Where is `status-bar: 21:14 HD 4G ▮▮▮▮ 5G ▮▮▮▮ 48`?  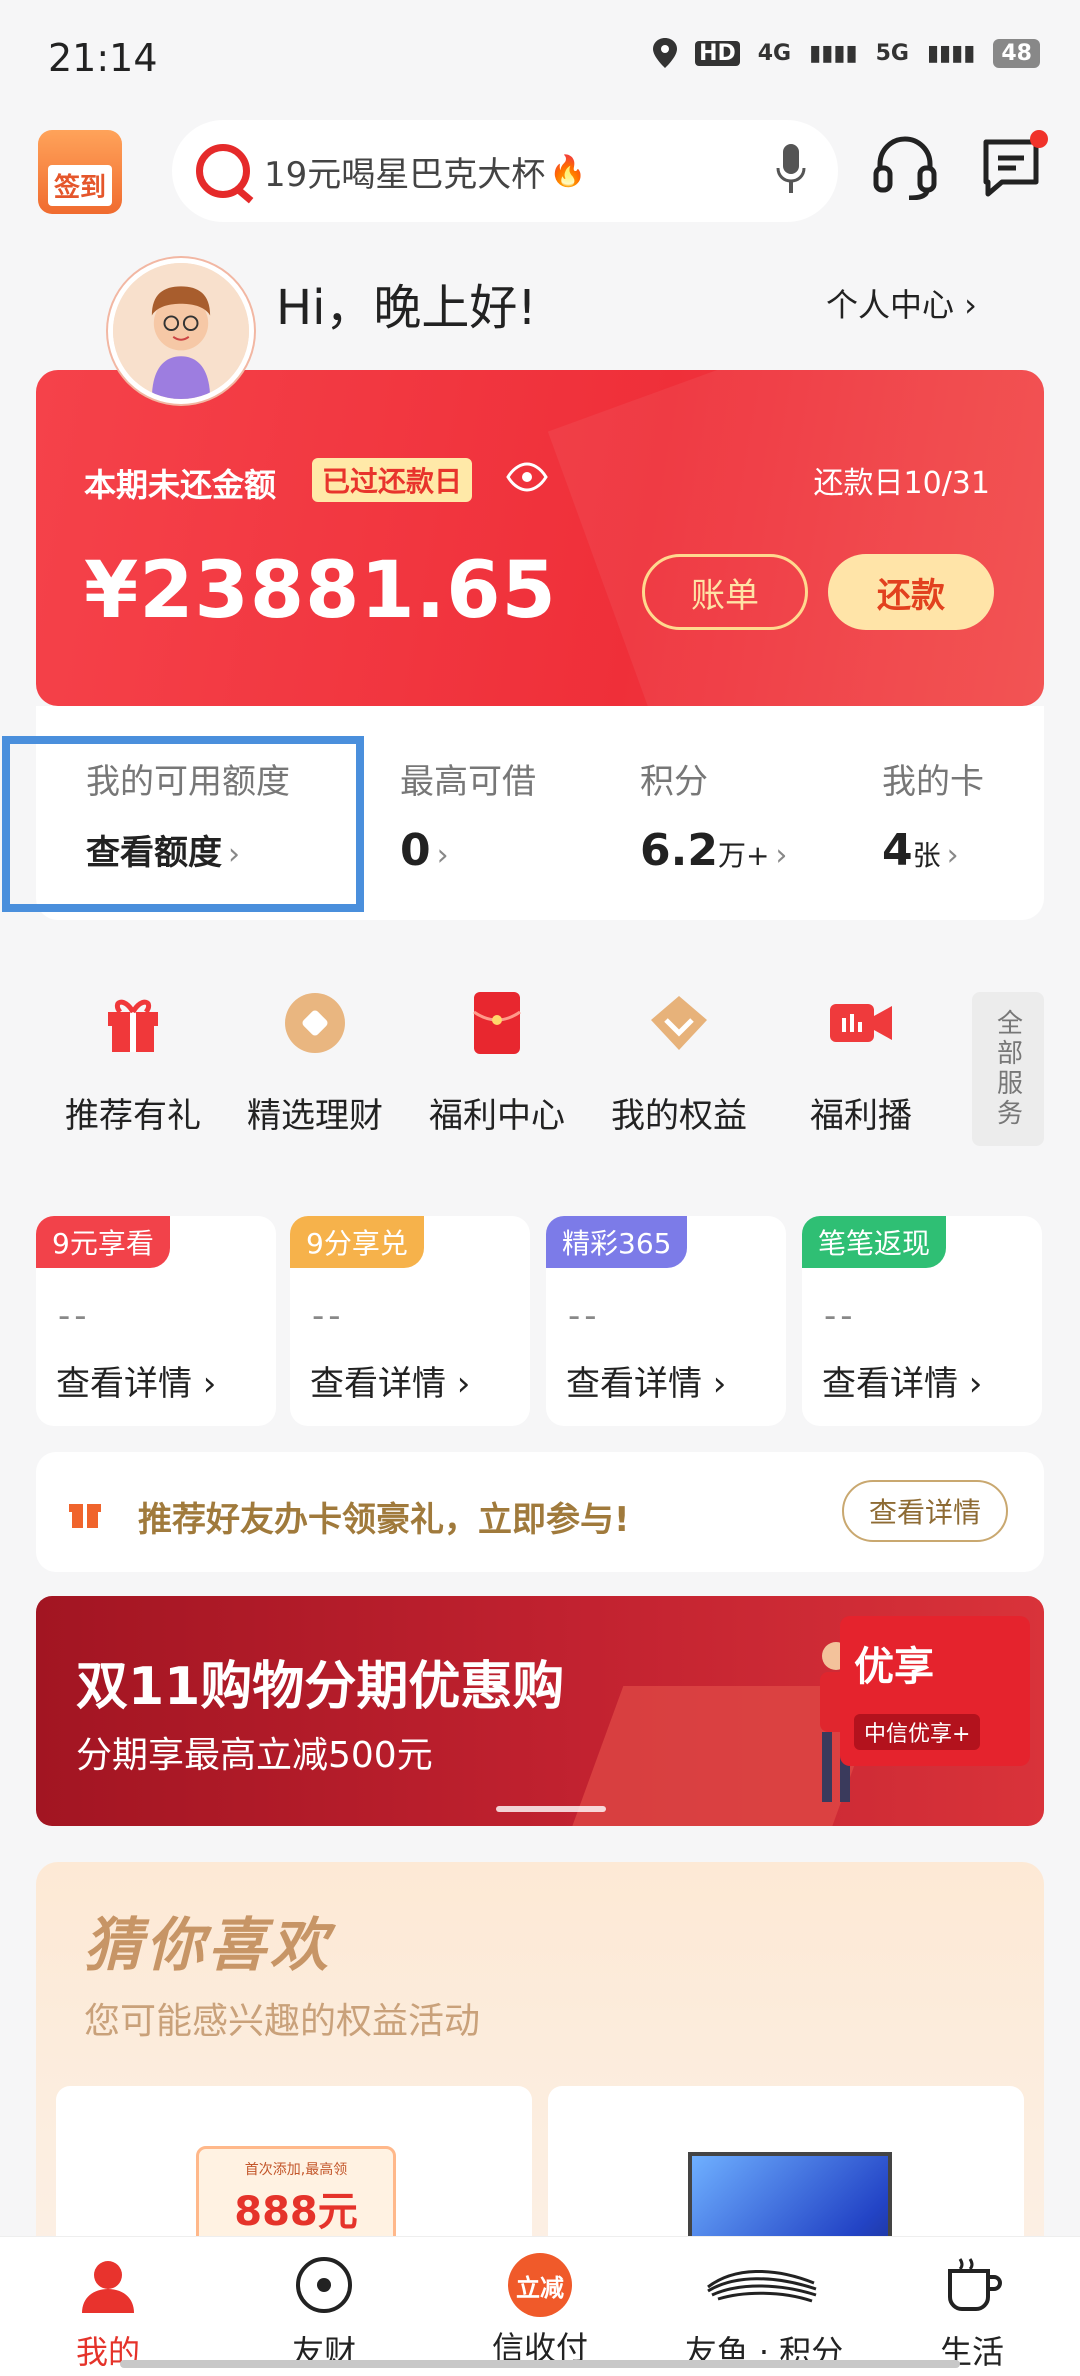 status-bar: 21:14 HD 4G ▮▮▮▮ 5G ▮▮▮▮ 48 is located at coordinates (540, 55).